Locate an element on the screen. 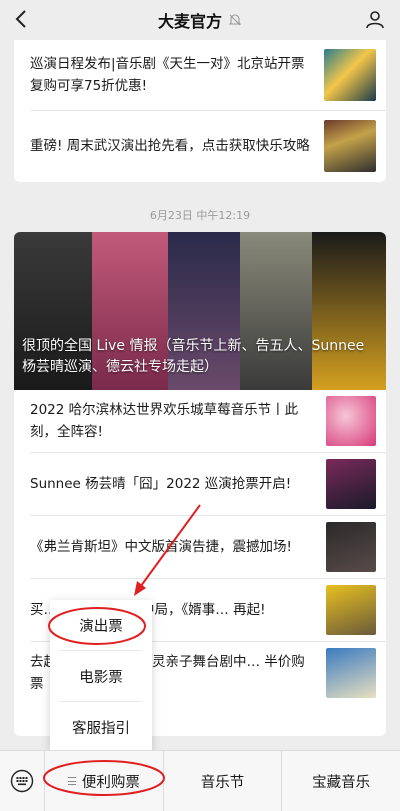 This screenshot has width=400, height=811. profile-icon is located at coordinates (375, 19).